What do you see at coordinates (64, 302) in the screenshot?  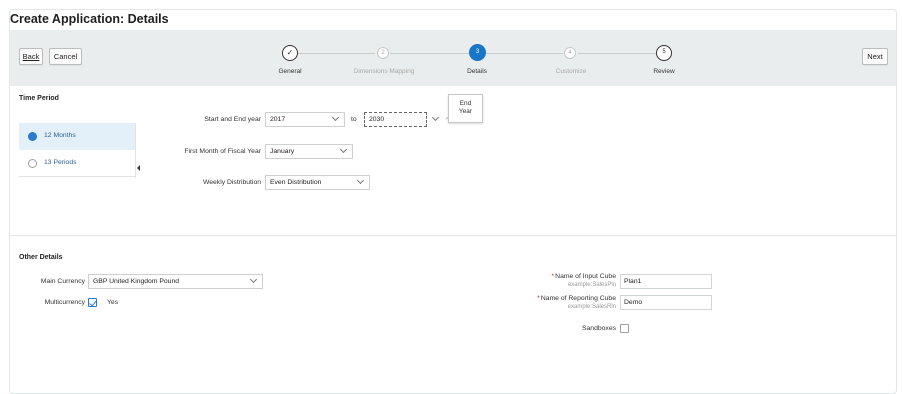 I see `multicurrency-label: Multicurrency` at bounding box center [64, 302].